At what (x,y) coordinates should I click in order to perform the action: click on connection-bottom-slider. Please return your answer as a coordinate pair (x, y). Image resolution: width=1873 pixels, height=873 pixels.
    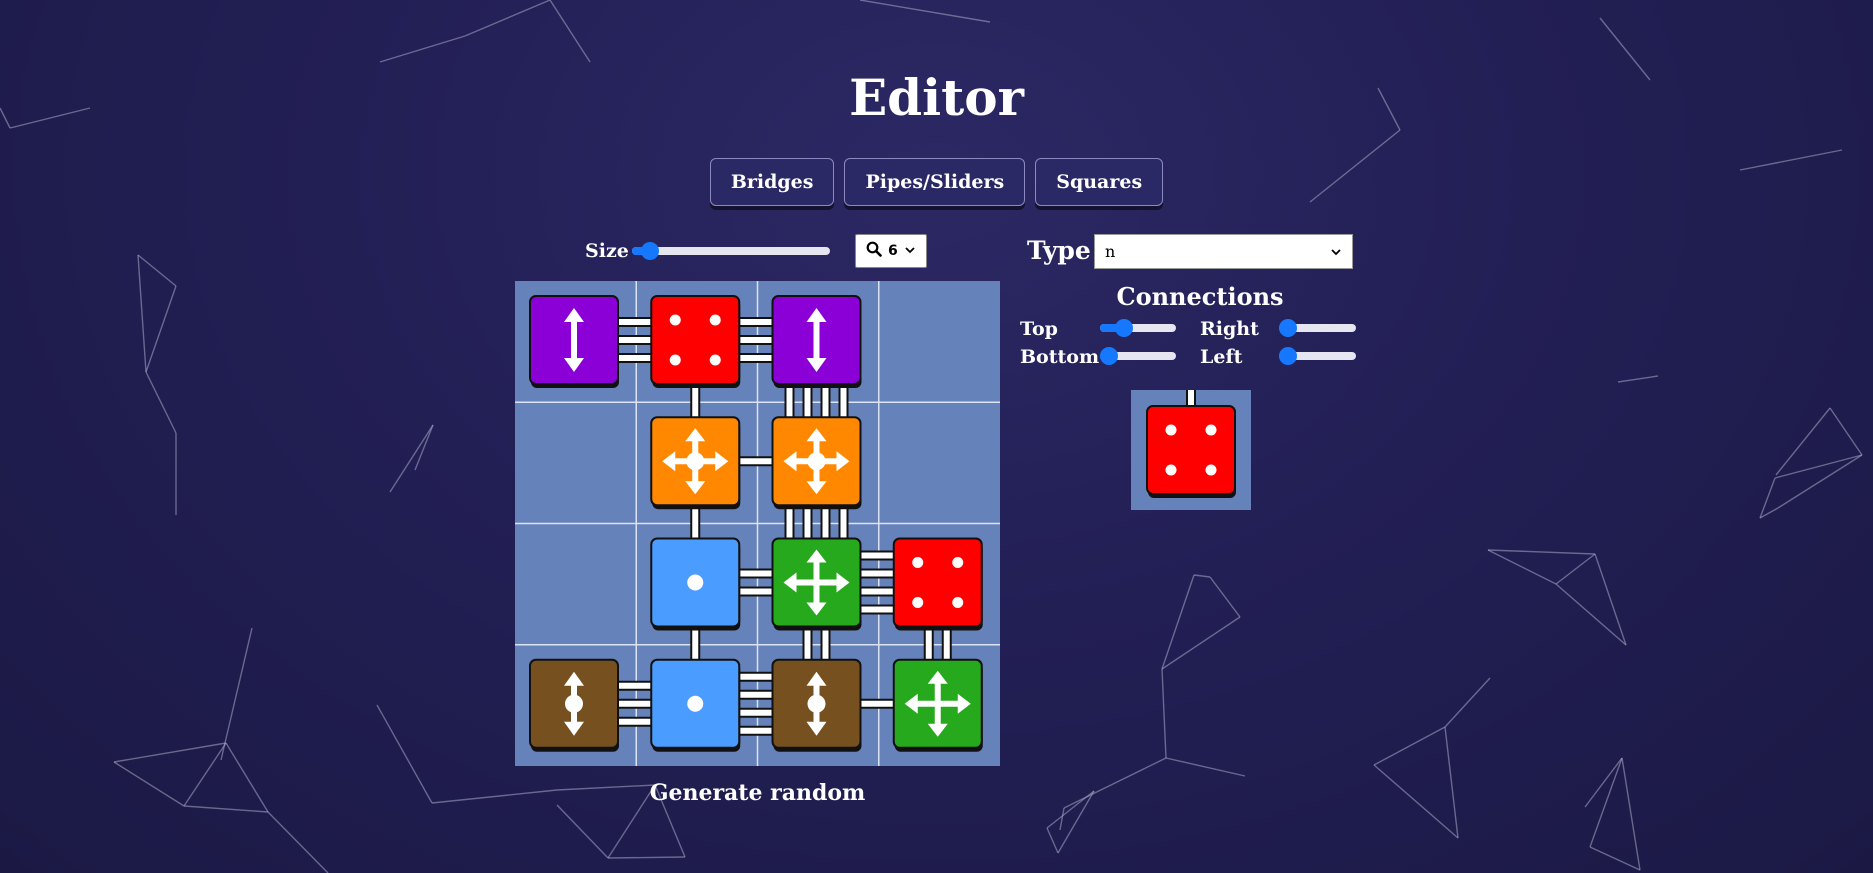
    Looking at the image, I should click on (1138, 356).